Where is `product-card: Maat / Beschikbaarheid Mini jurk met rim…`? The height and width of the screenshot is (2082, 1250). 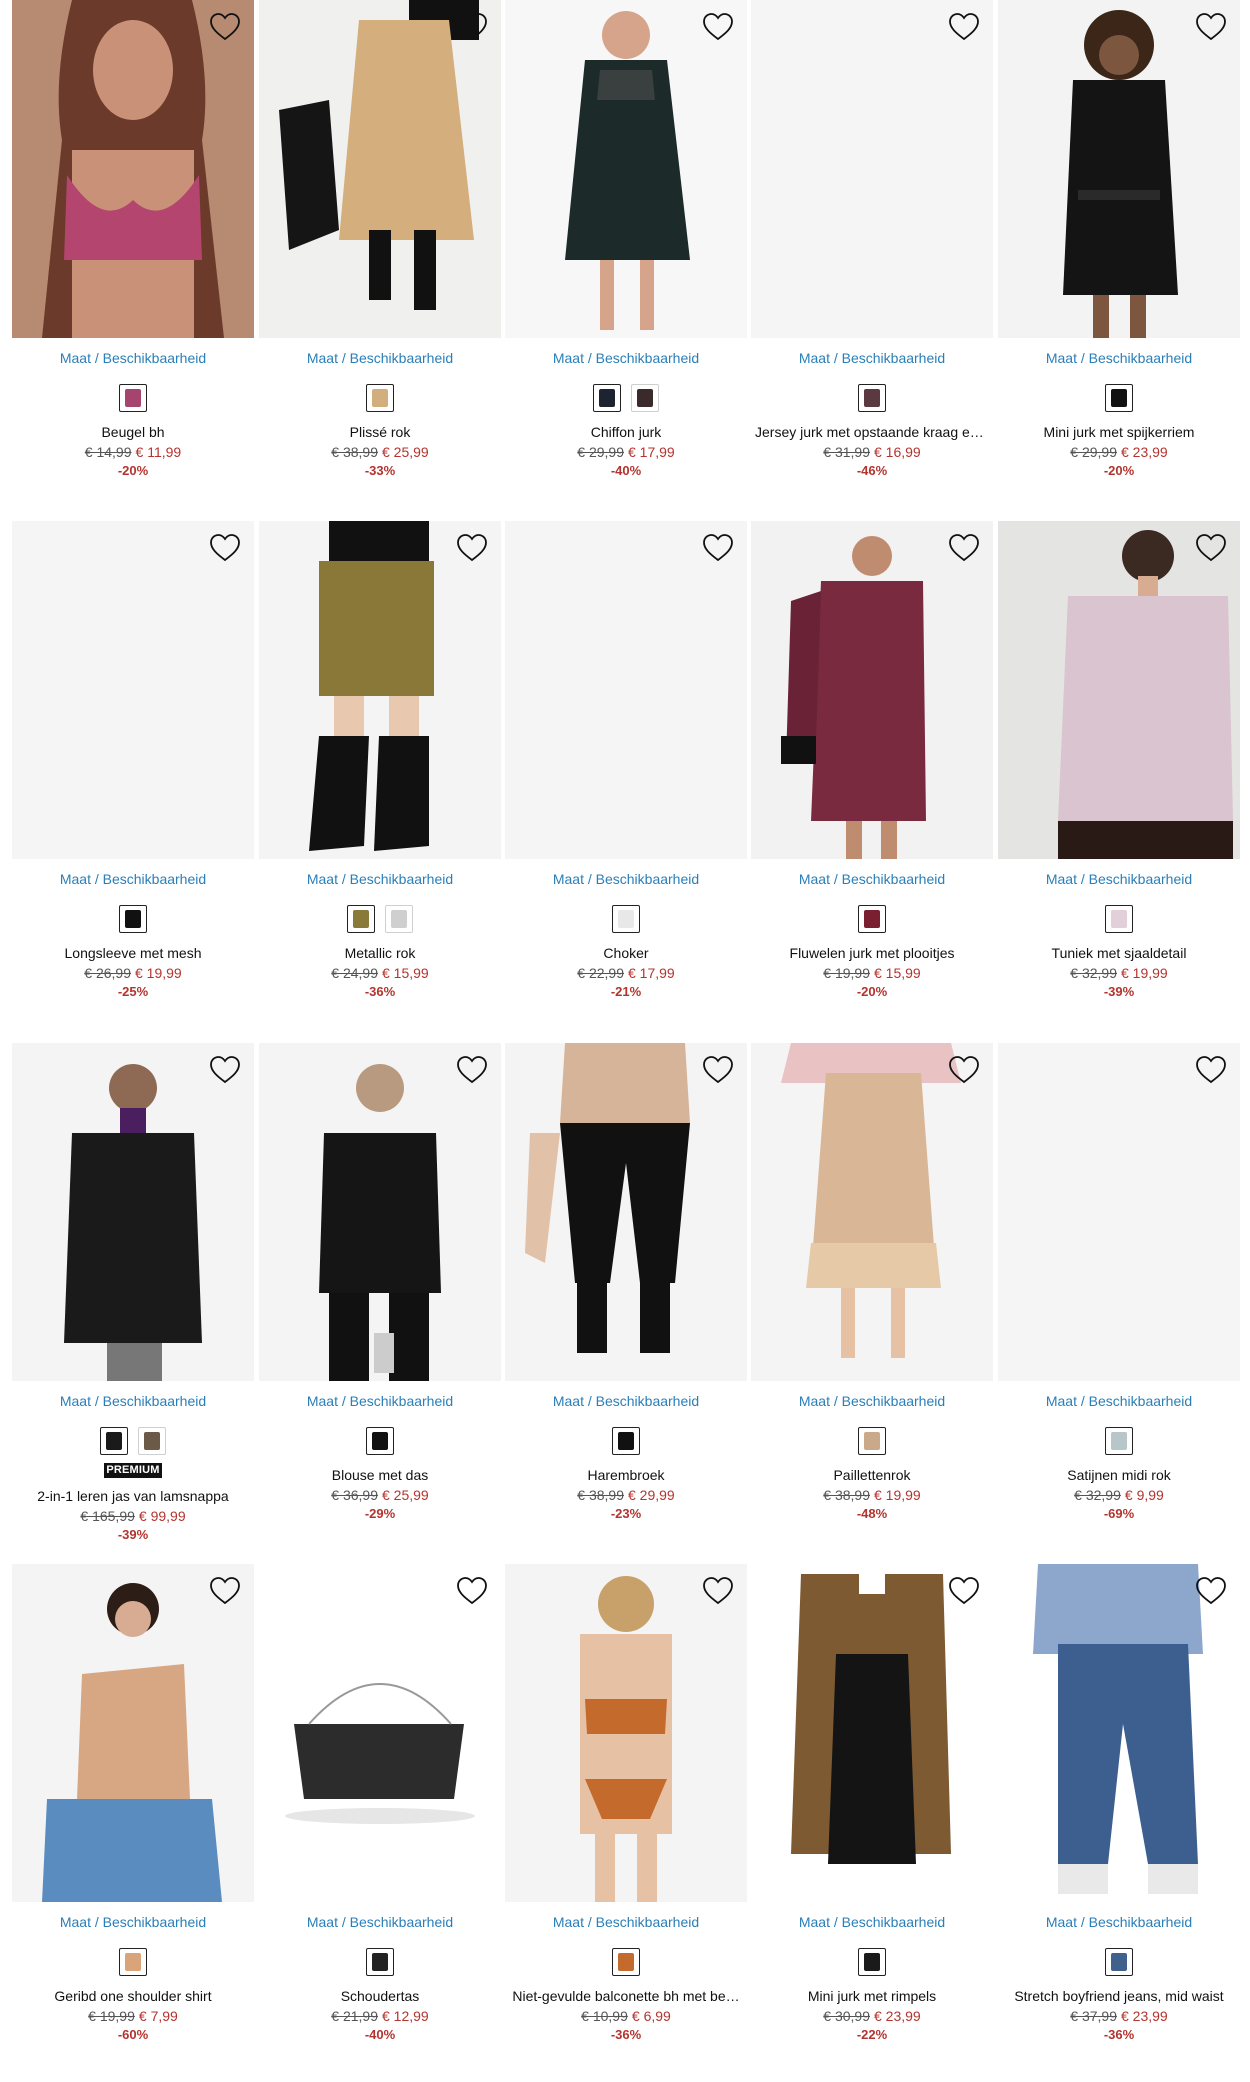 product-card: Maat / Beschikbaarheid Mini jurk met rim… is located at coordinates (872, 1803).